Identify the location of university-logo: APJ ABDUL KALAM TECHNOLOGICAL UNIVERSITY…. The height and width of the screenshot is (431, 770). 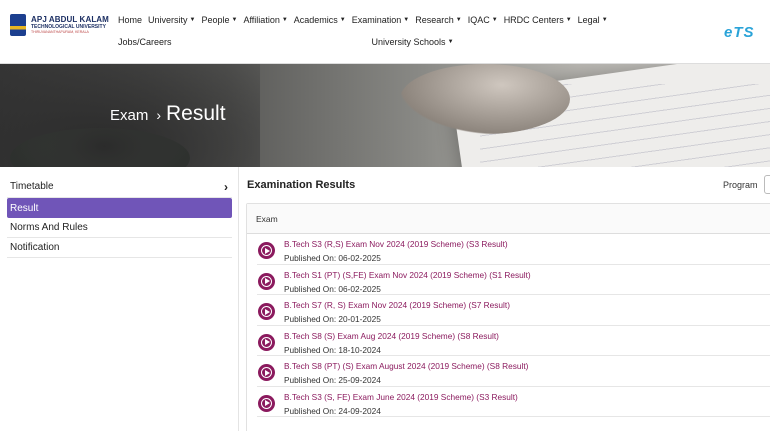
(59, 25).